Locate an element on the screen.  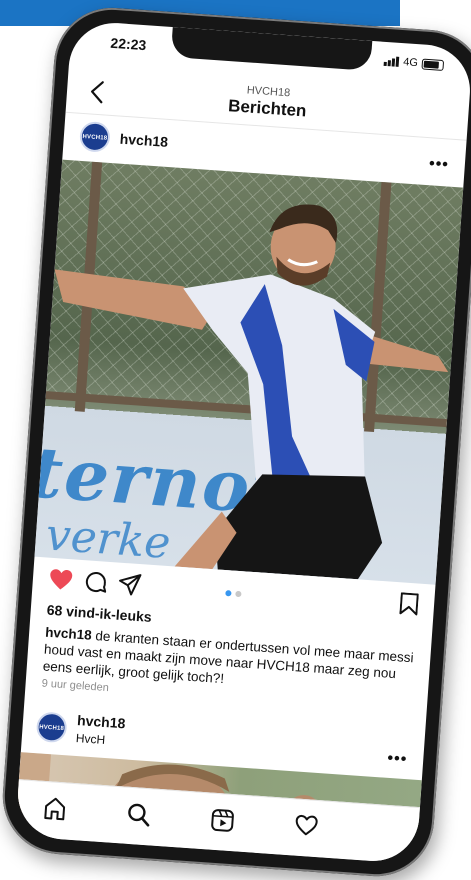
battery-icon is located at coordinates (433, 64).